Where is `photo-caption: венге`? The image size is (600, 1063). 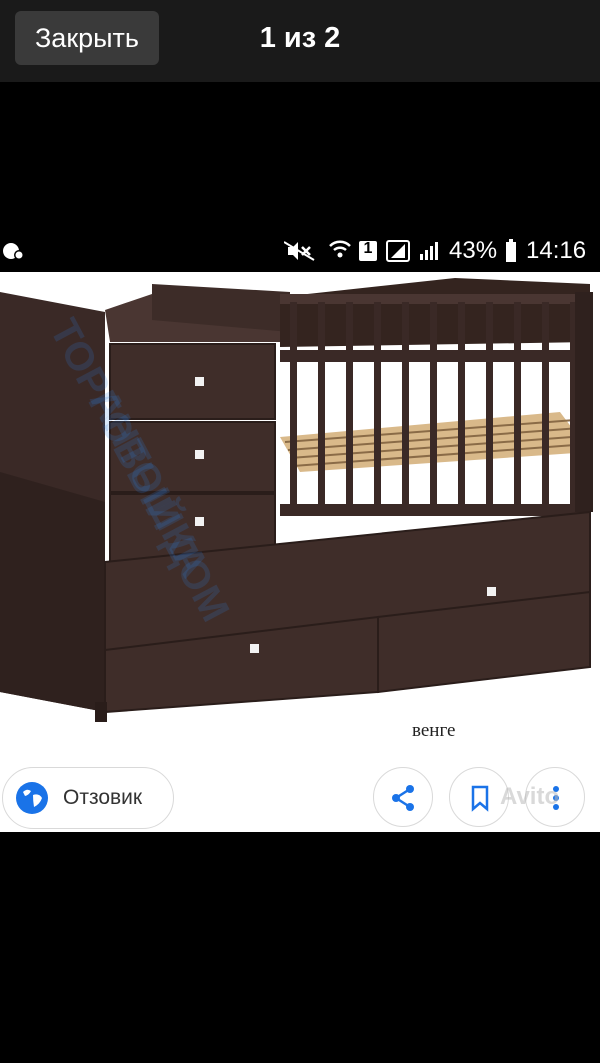 photo-caption: венге is located at coordinates (434, 730).